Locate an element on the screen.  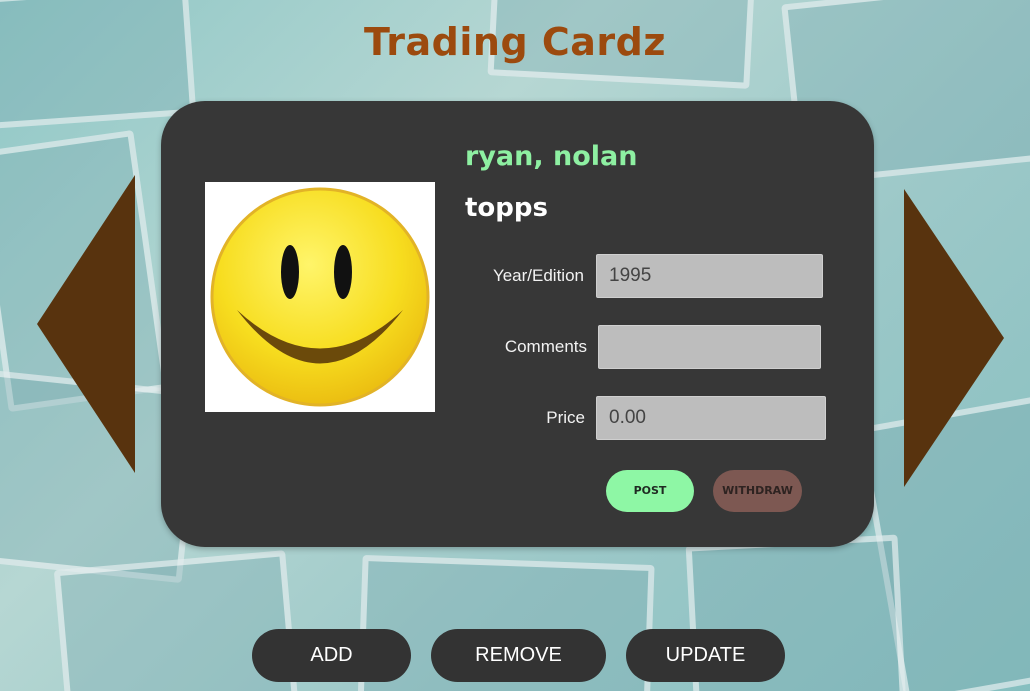
post-button: POST is located at coordinates (650, 491).